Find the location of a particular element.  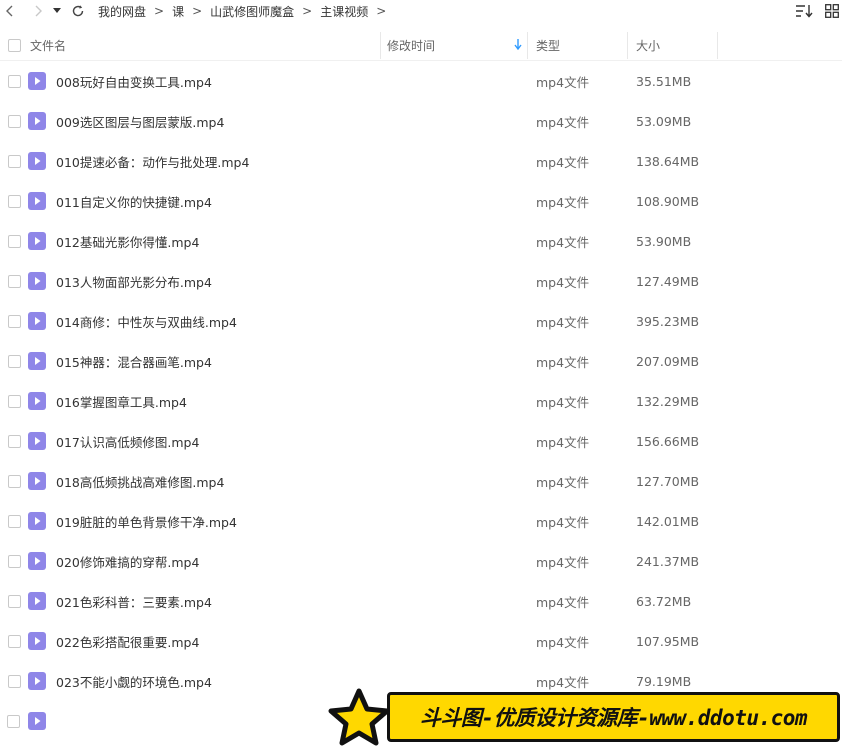

file-name: 017认识高低频修图.mp4 is located at coordinates (213, 441).